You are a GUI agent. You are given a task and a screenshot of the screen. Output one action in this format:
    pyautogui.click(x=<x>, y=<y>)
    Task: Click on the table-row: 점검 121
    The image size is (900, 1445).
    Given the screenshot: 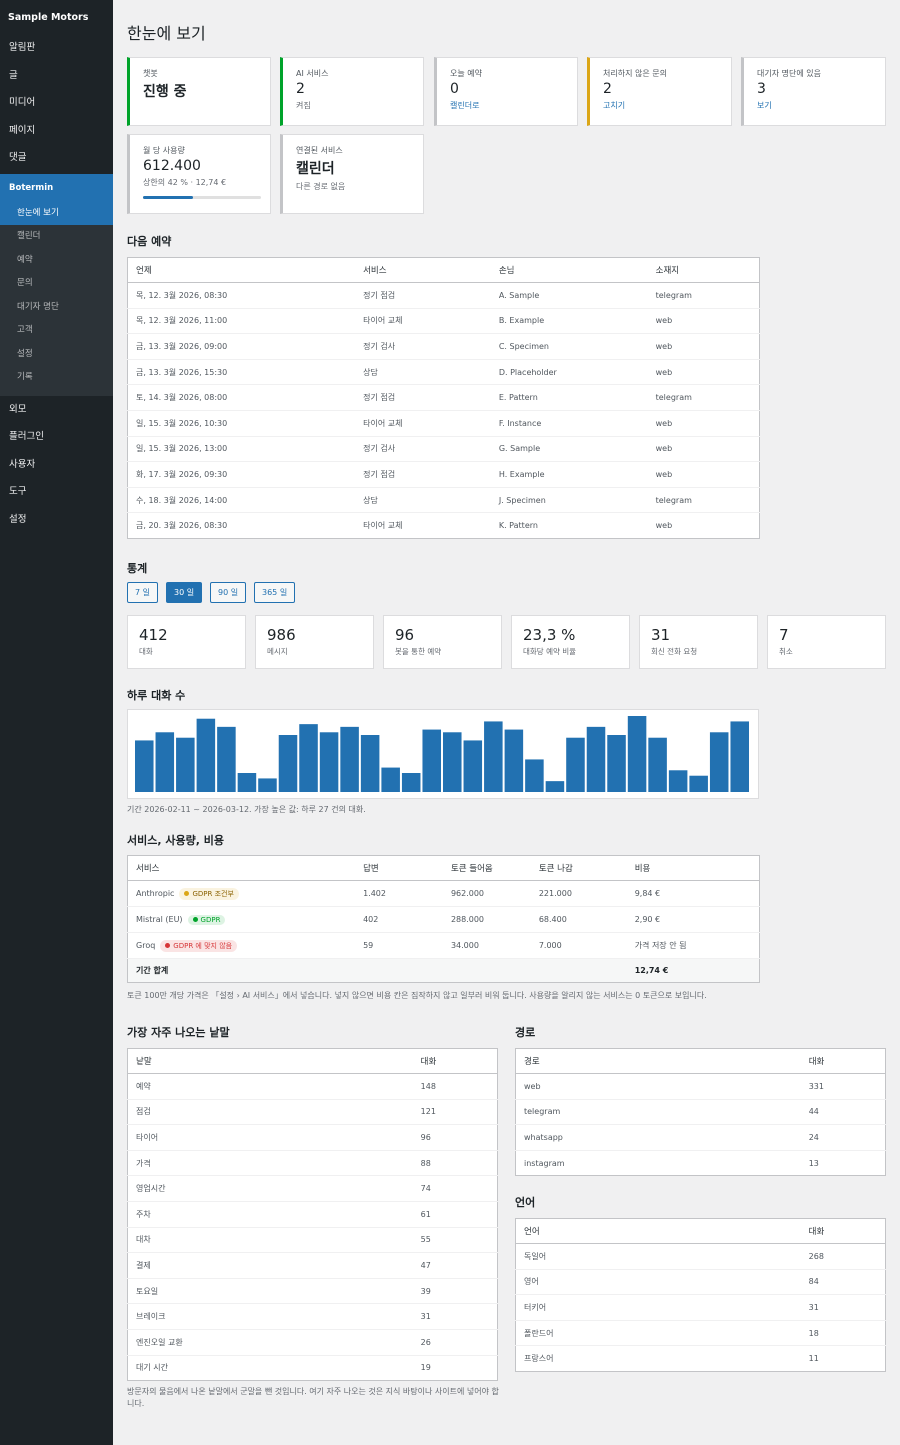 What is the action you would take?
    pyautogui.click(x=312, y=1111)
    